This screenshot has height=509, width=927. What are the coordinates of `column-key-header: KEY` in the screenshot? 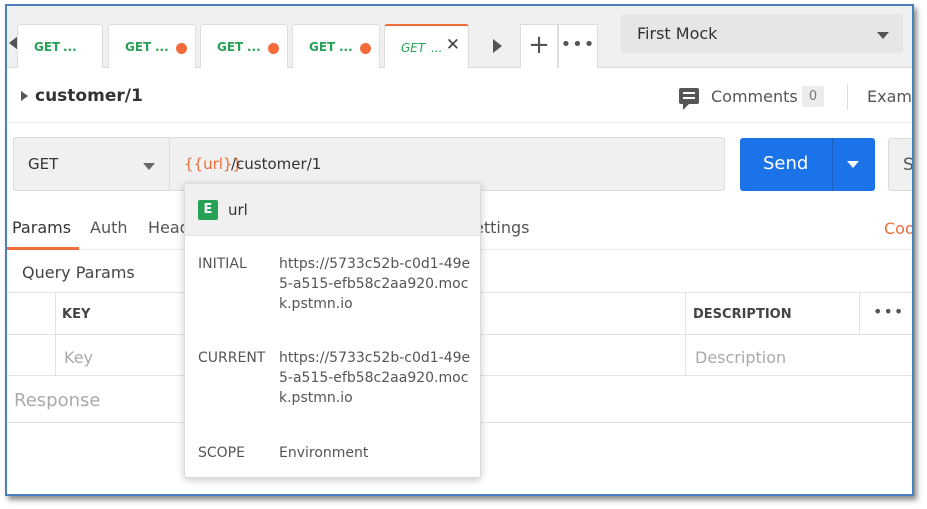 It's located at (76, 314).